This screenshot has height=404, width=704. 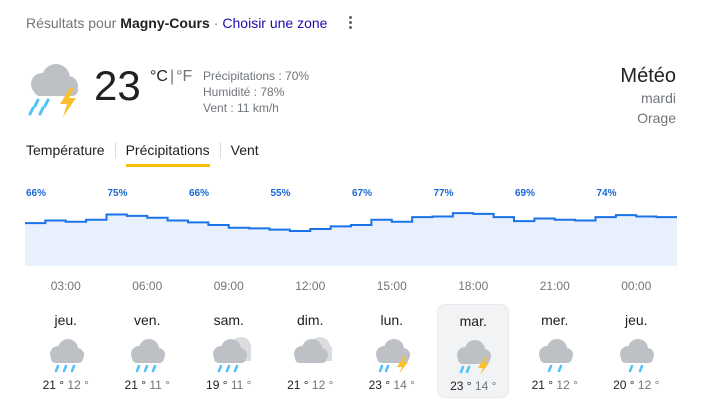 What do you see at coordinates (310, 286) in the screenshot?
I see `x-tick-label: 12:00` at bounding box center [310, 286].